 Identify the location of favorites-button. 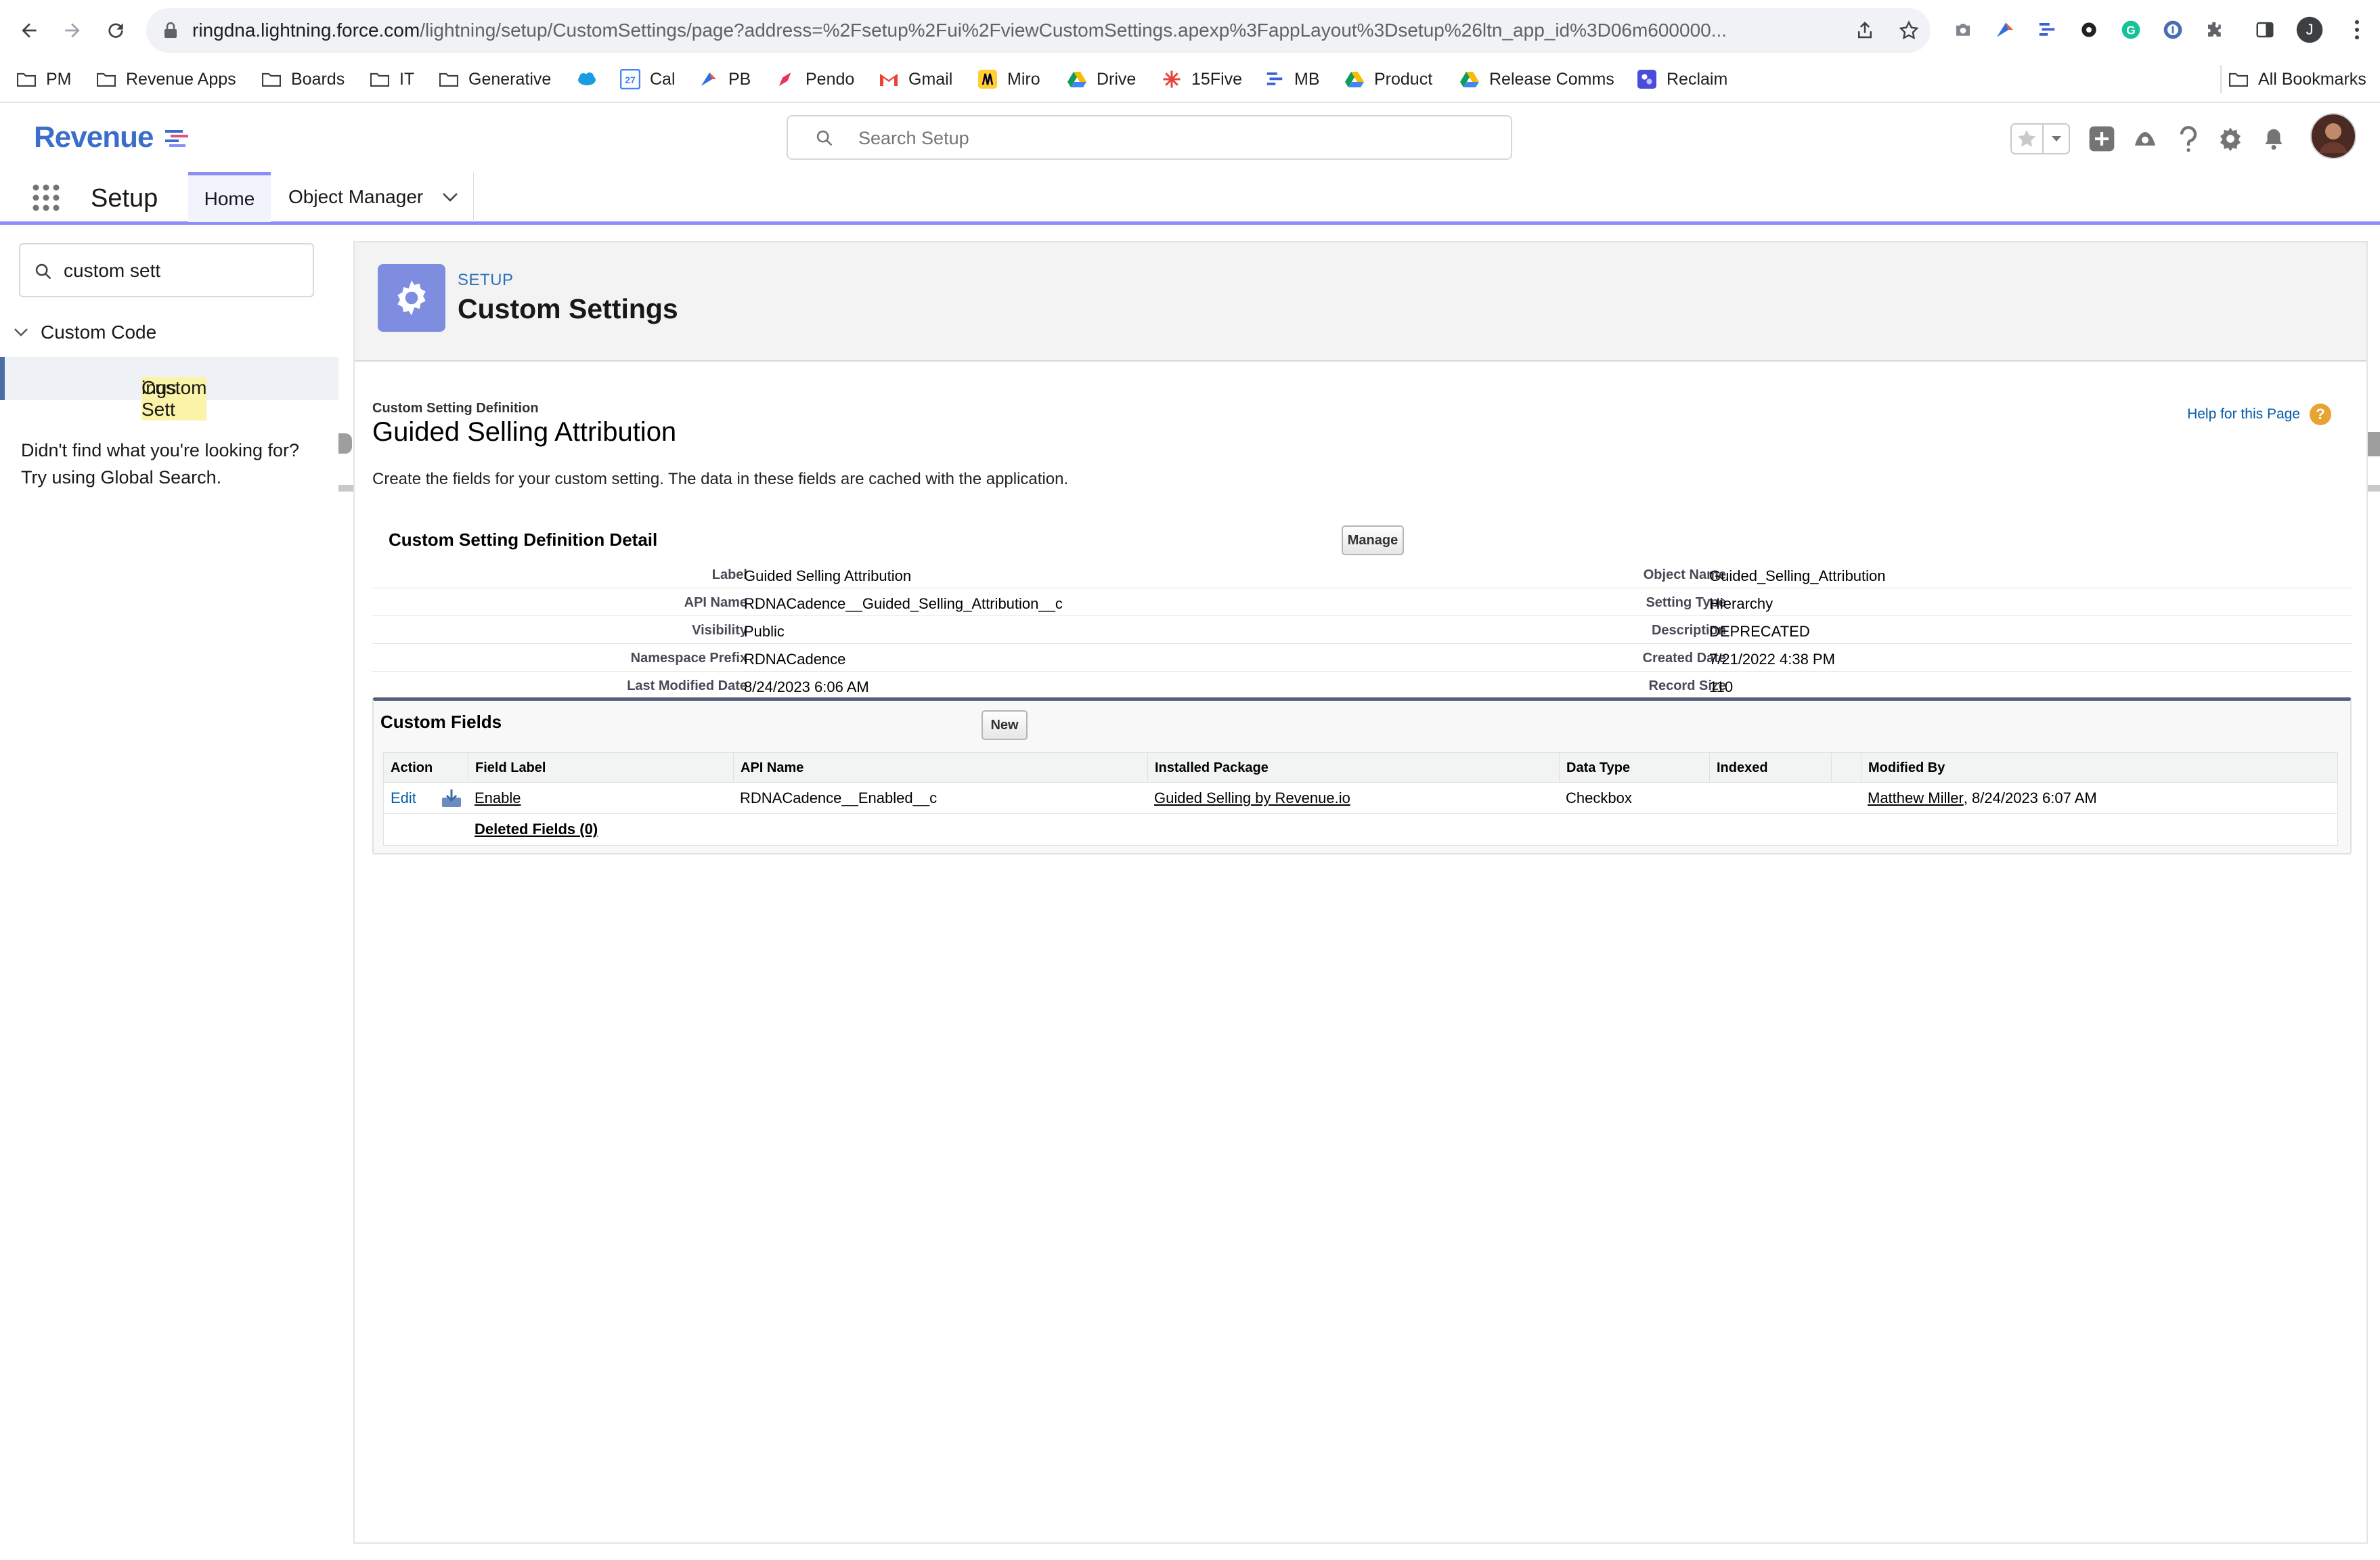
(2040, 139).